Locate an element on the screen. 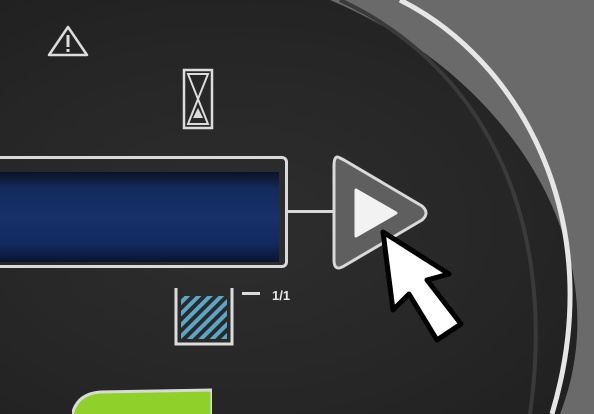 The image size is (594, 414). level-marker-line is located at coordinates (251, 293).